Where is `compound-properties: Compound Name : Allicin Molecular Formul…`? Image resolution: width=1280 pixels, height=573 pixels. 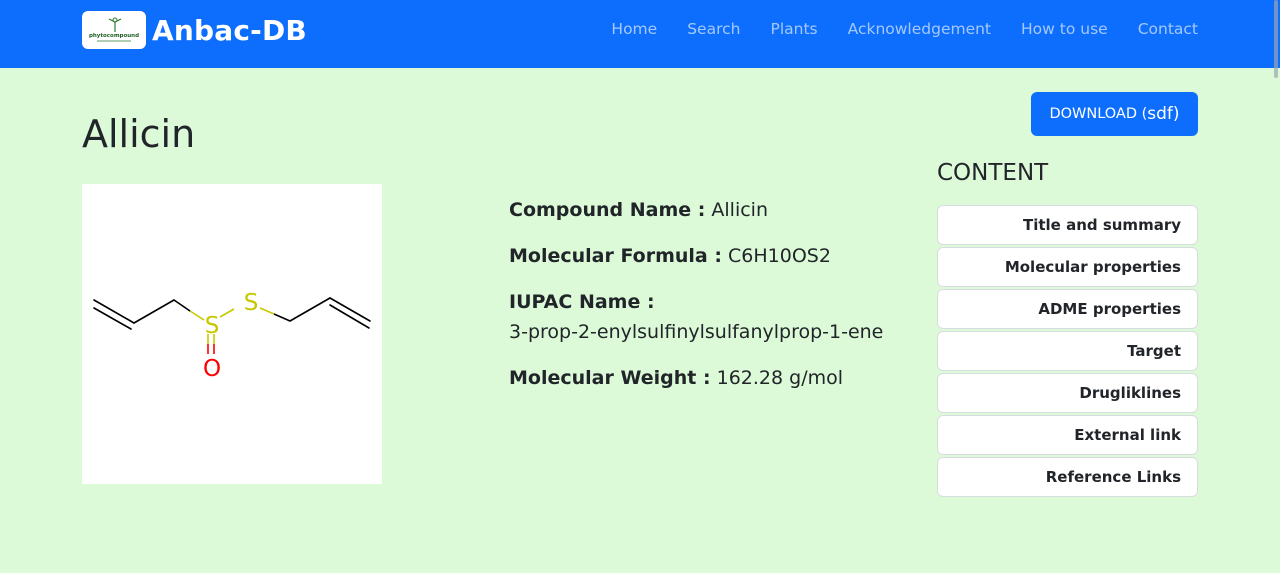 compound-properties: Compound Name : Allicin Molecular Formul… is located at coordinates (709, 302).